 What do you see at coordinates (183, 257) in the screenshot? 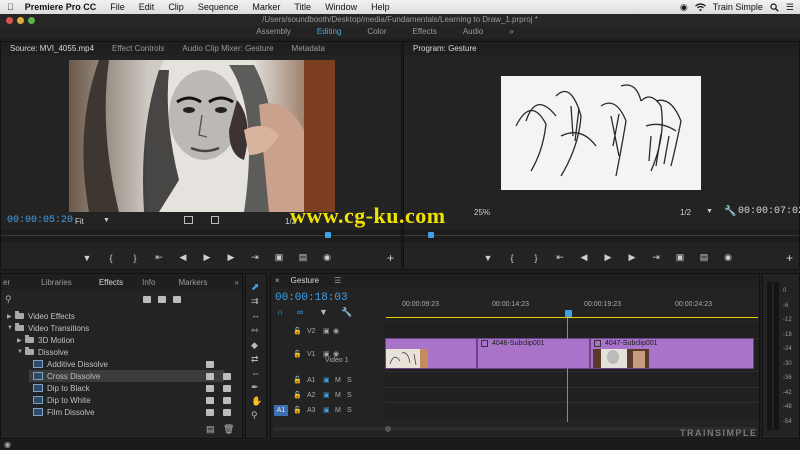
I see `step-back-icon: ◀` at bounding box center [183, 257].